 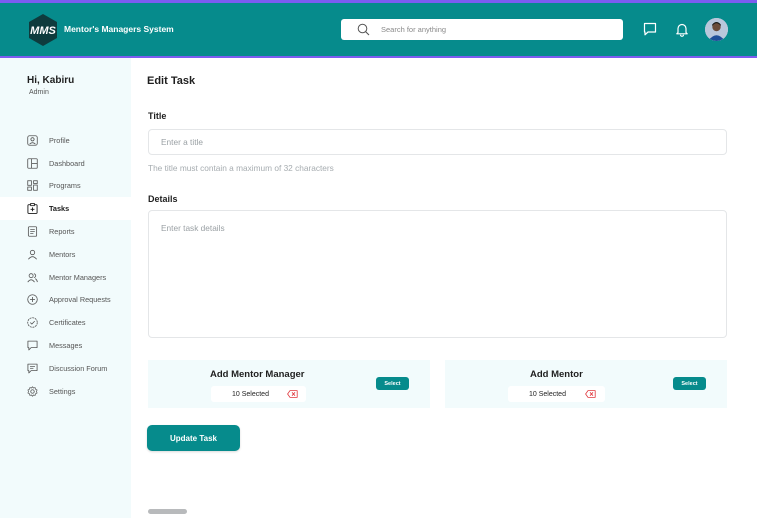 I want to click on details-label: Details, so click(x=163, y=199).